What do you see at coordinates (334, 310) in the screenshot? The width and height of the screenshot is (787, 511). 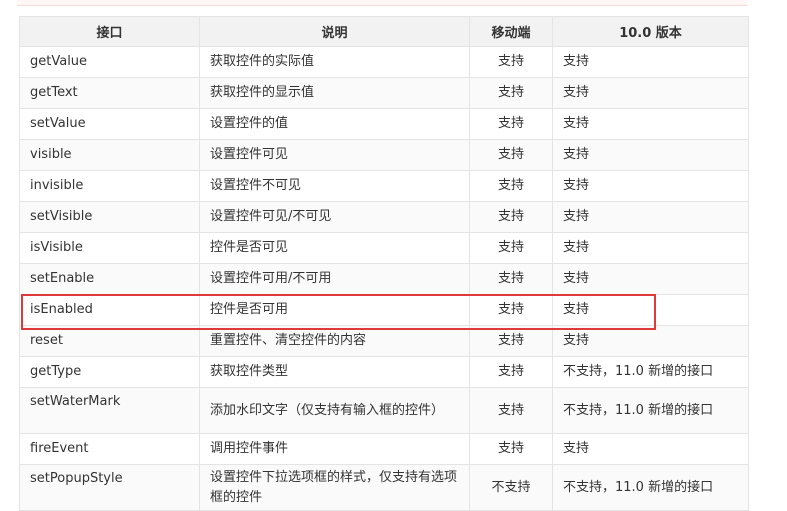 I see `description-cell: 控件是否可用` at bounding box center [334, 310].